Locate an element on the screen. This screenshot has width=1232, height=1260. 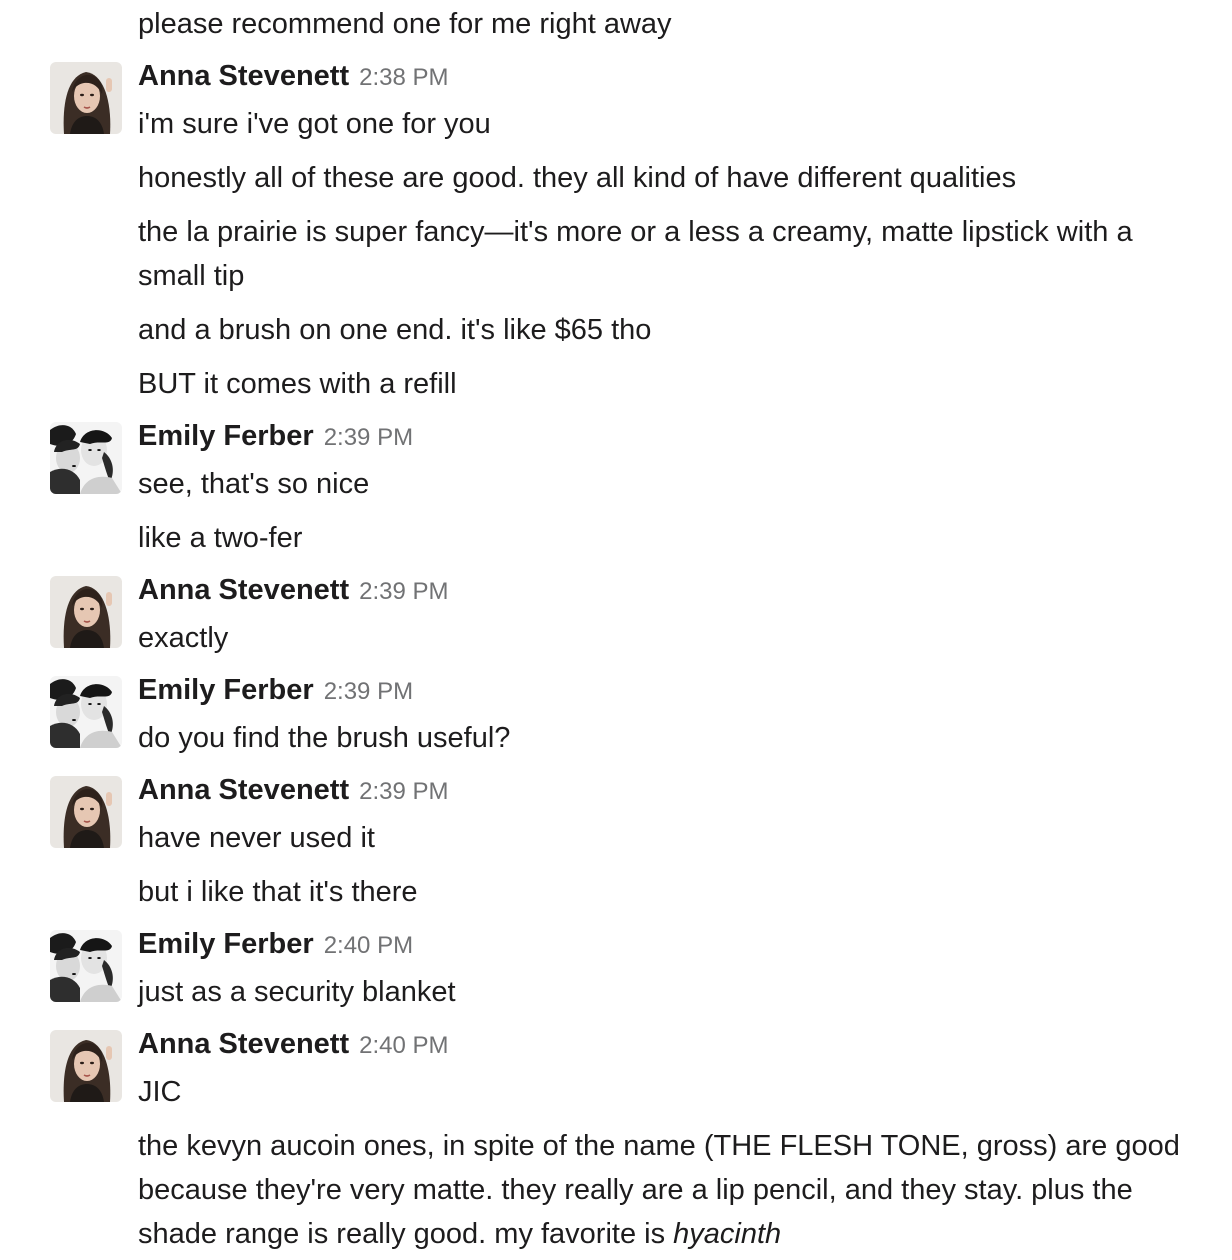
message-text: JIC is located at coordinates (160, 1092).